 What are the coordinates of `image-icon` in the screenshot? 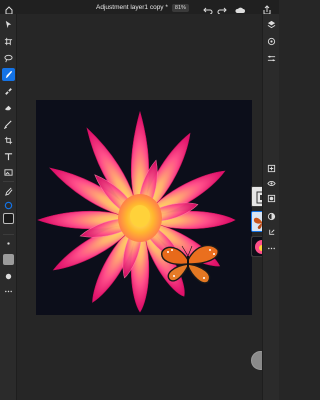 It's located at (8, 172).